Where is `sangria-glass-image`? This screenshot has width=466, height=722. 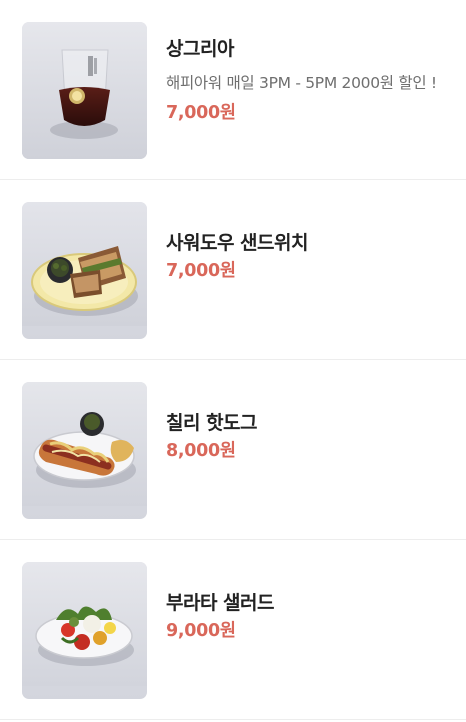
sangria-glass-image is located at coordinates (84, 90).